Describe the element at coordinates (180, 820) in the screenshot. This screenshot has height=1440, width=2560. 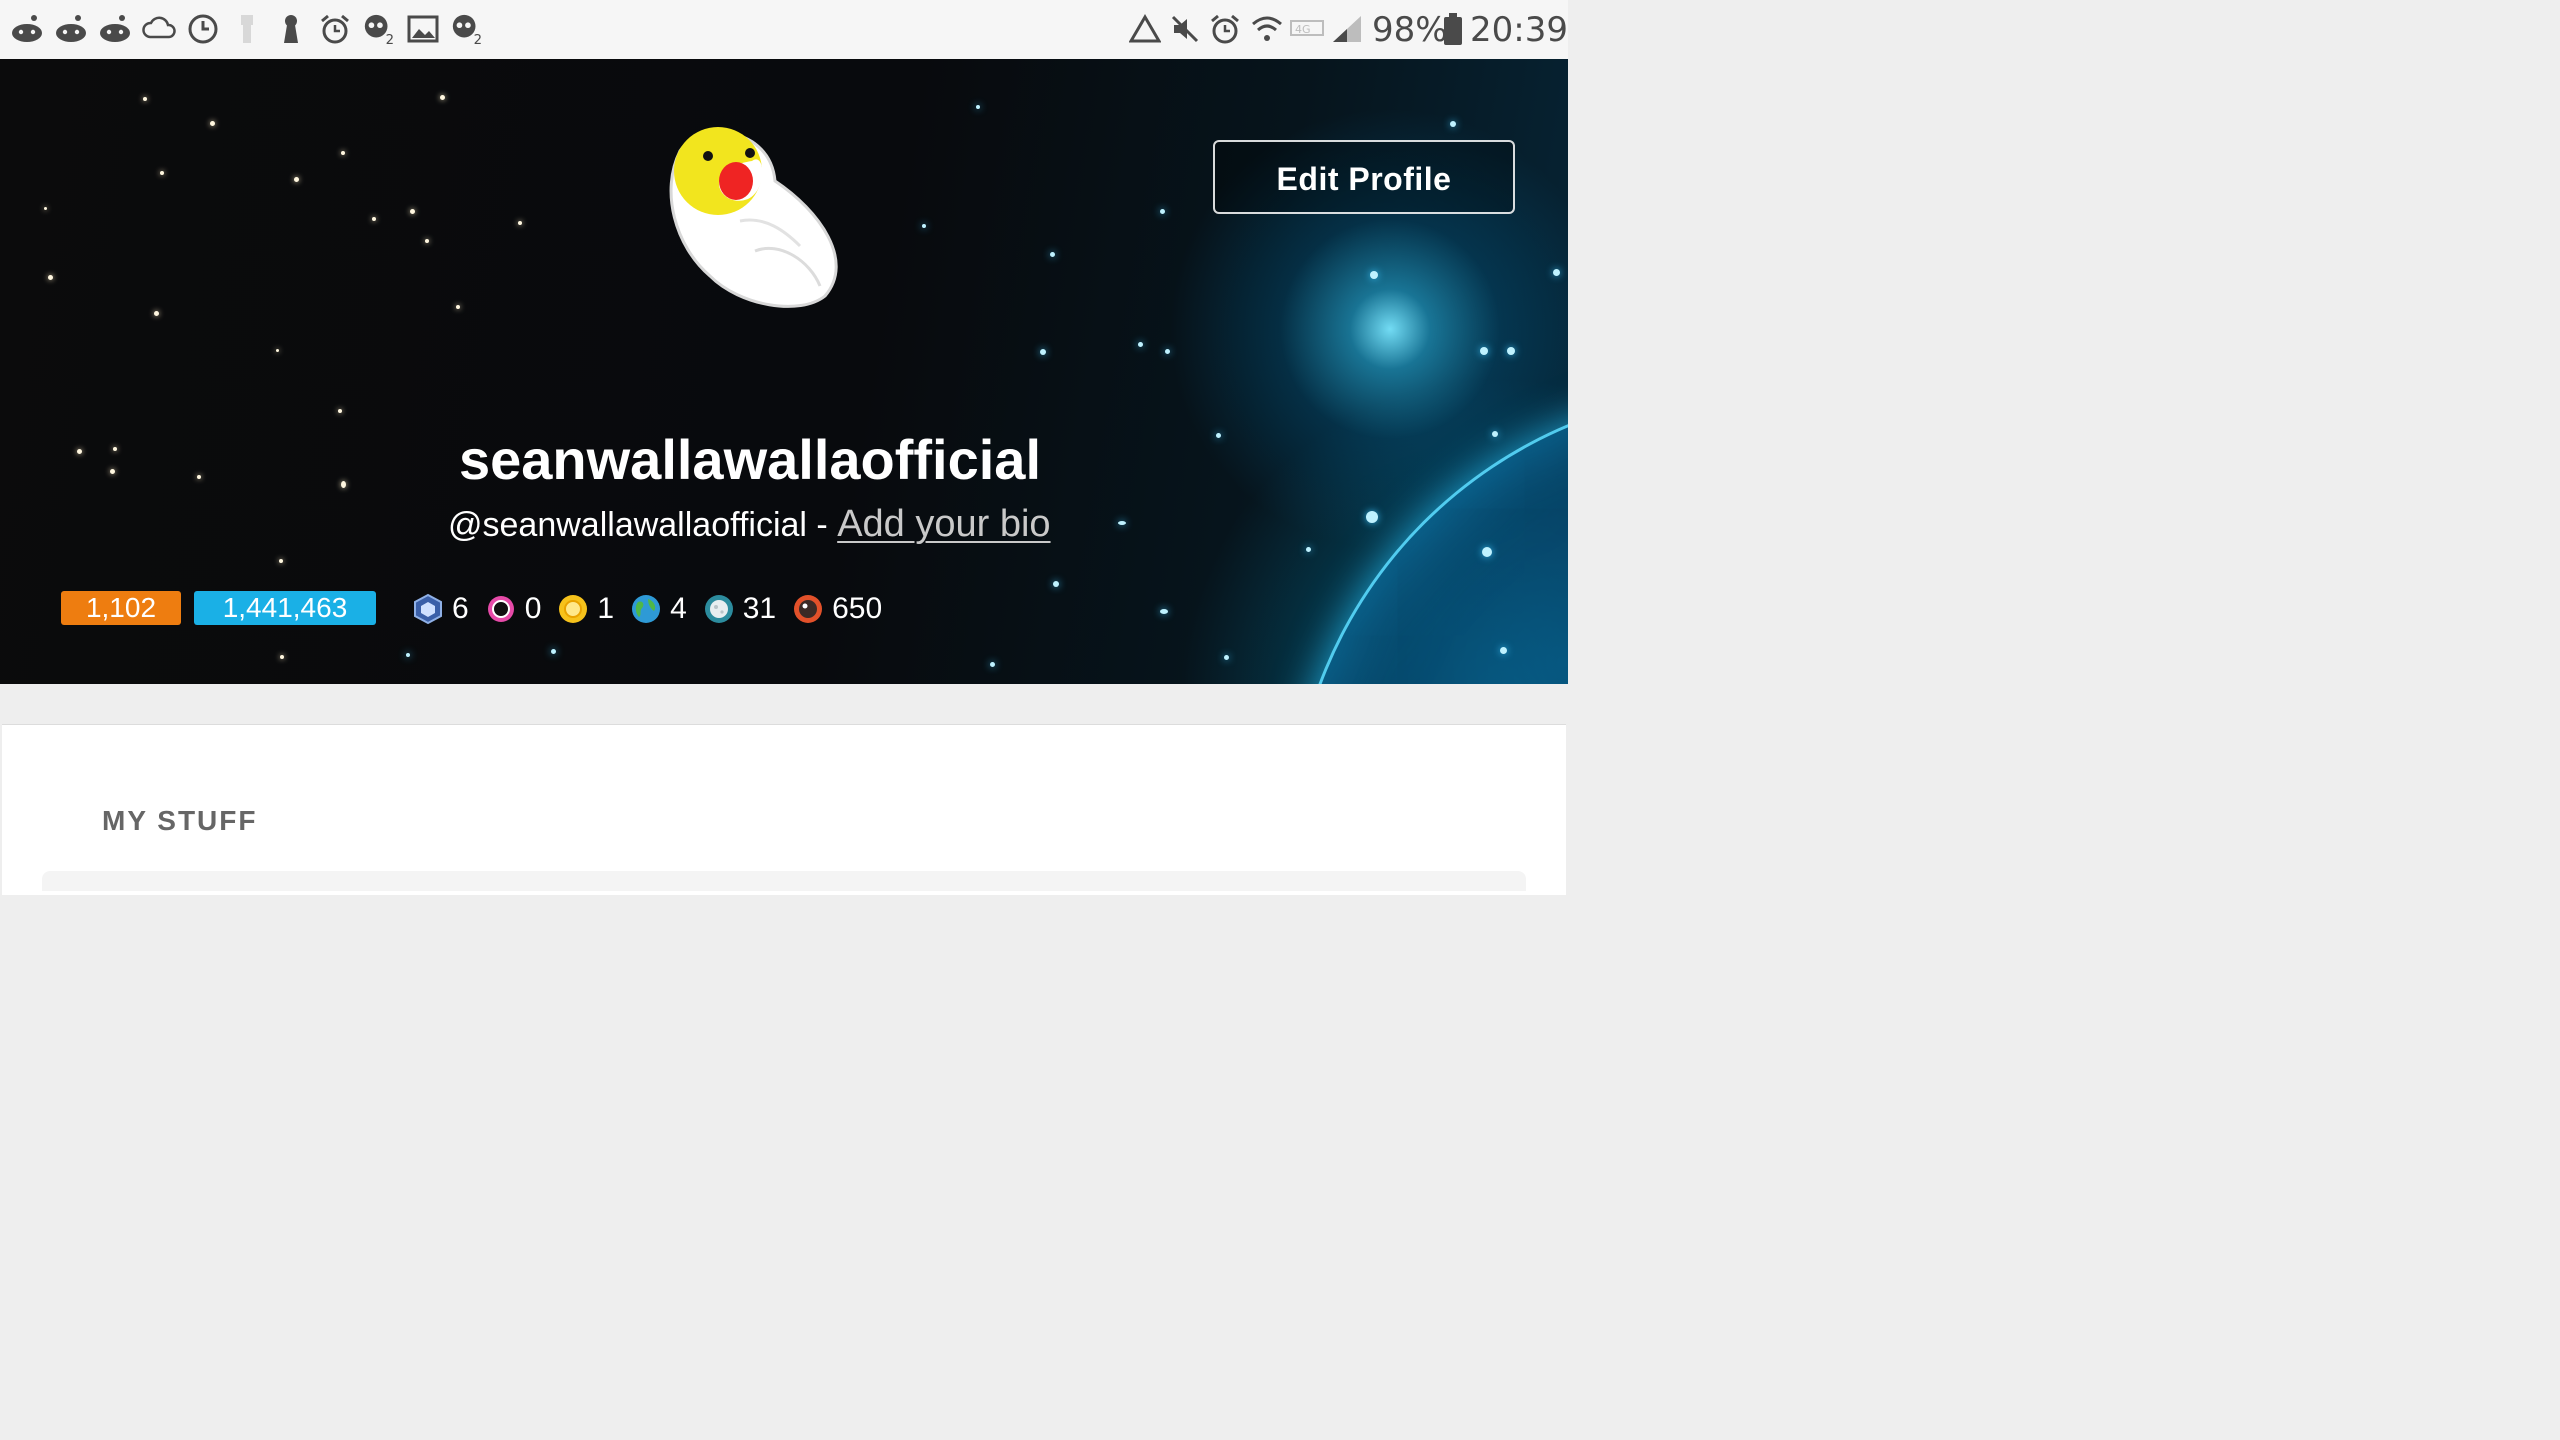
I see `section-title: MY STUFF` at that location.